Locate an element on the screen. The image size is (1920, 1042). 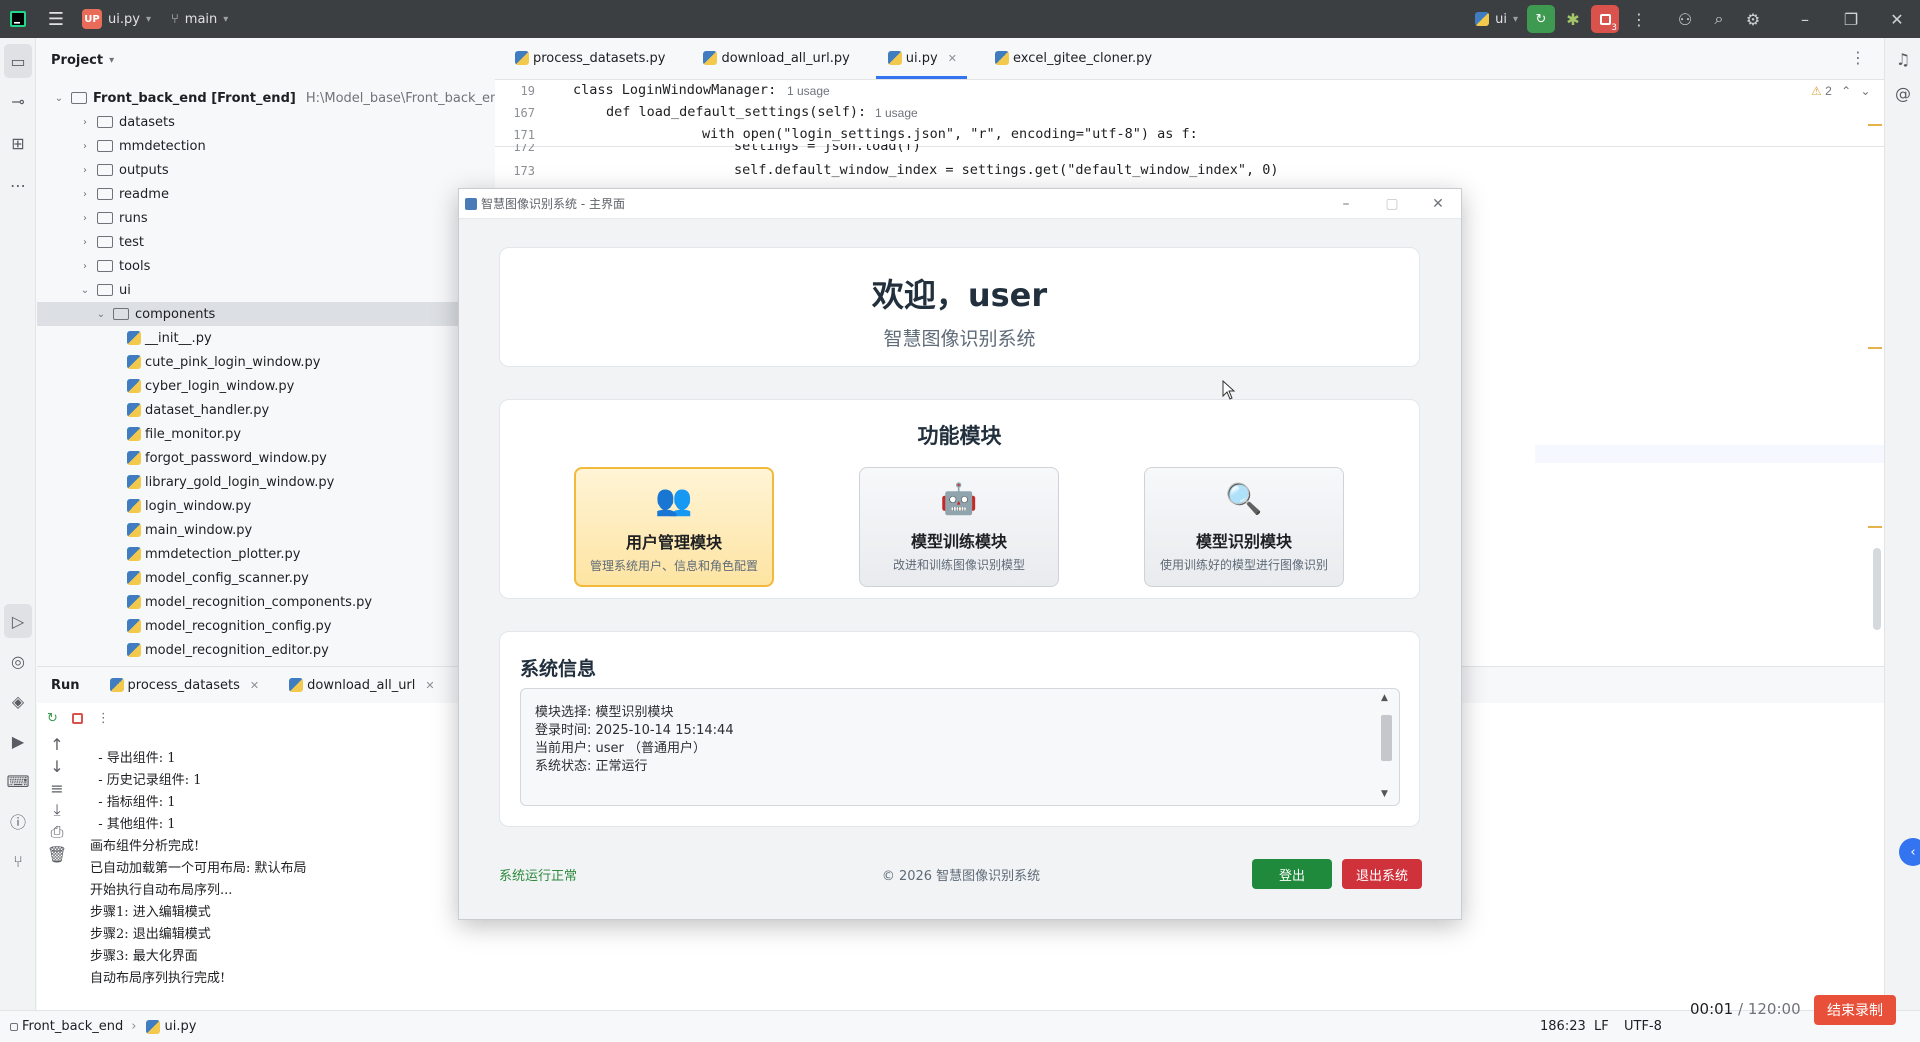
minimize-window-icon: – is located at coordinates (1805, 19).